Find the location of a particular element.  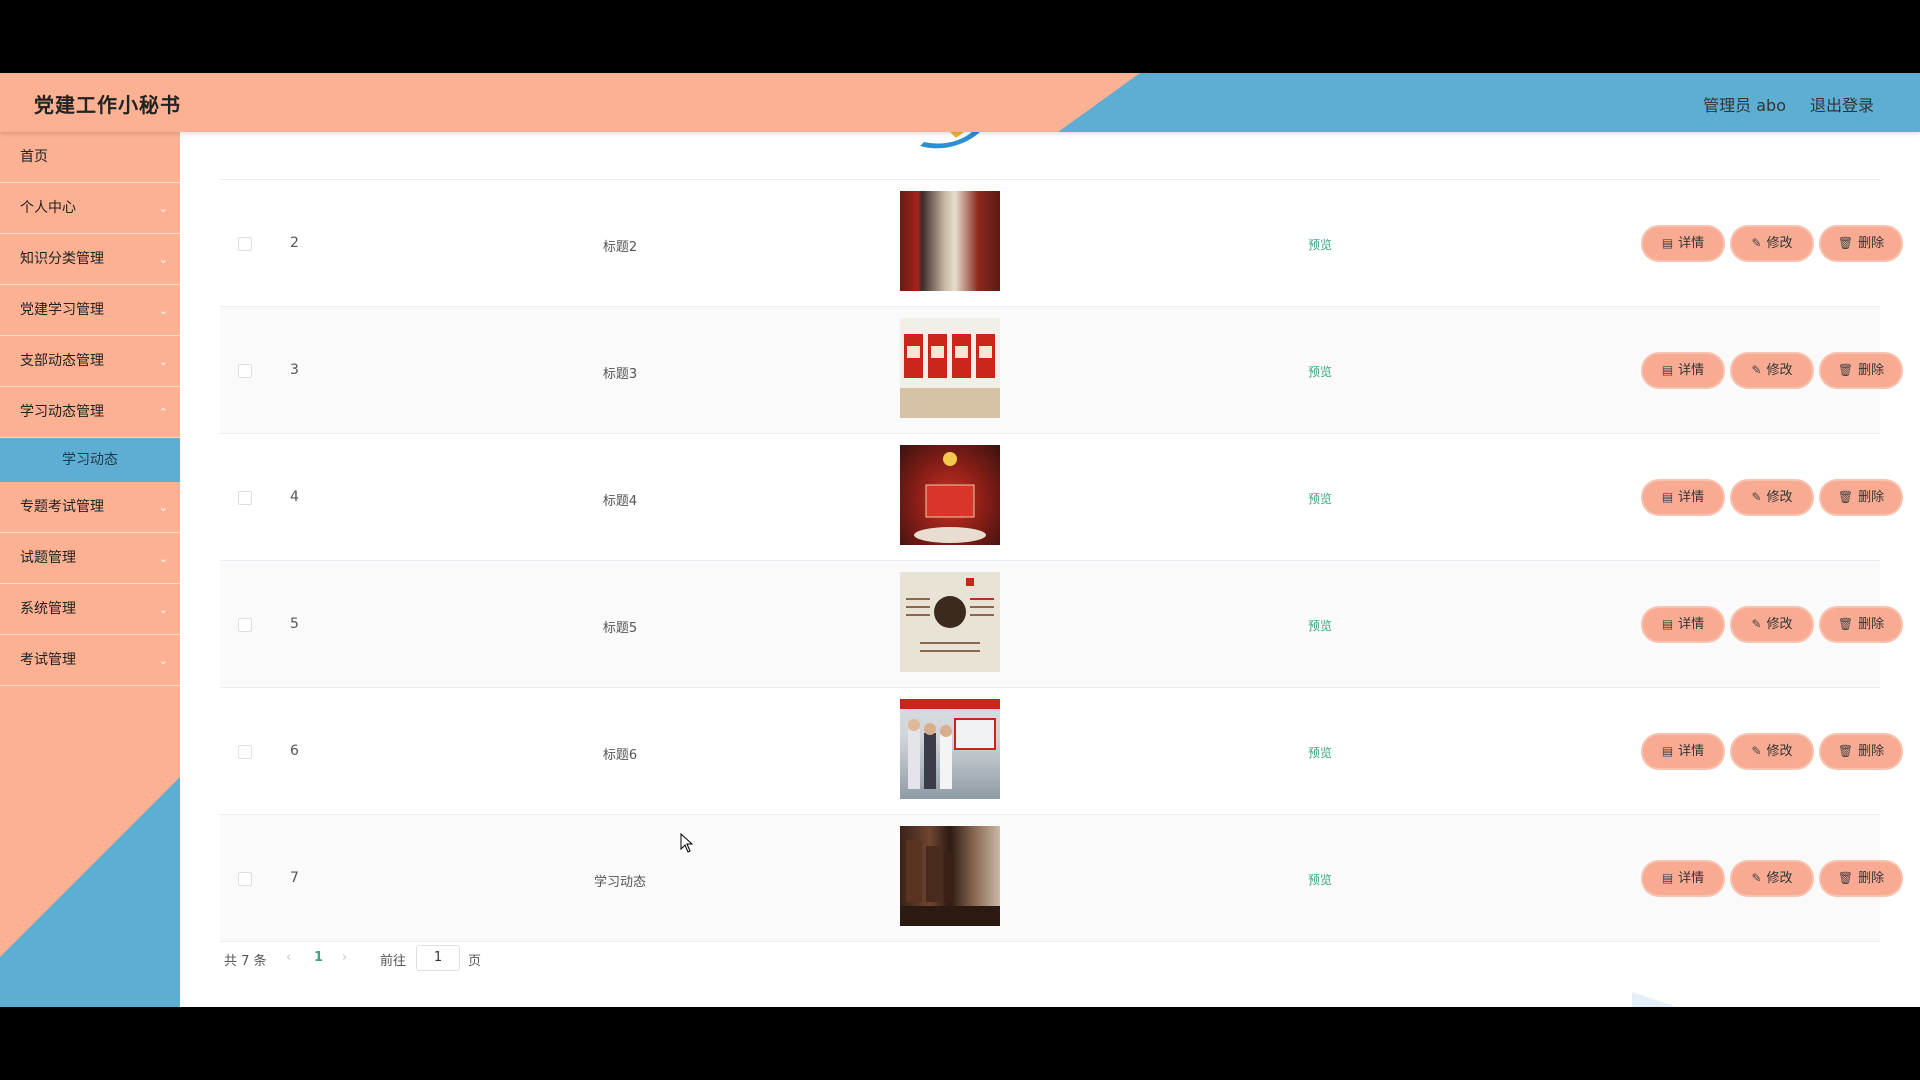

letterbox-bottom is located at coordinates (960, 1043).